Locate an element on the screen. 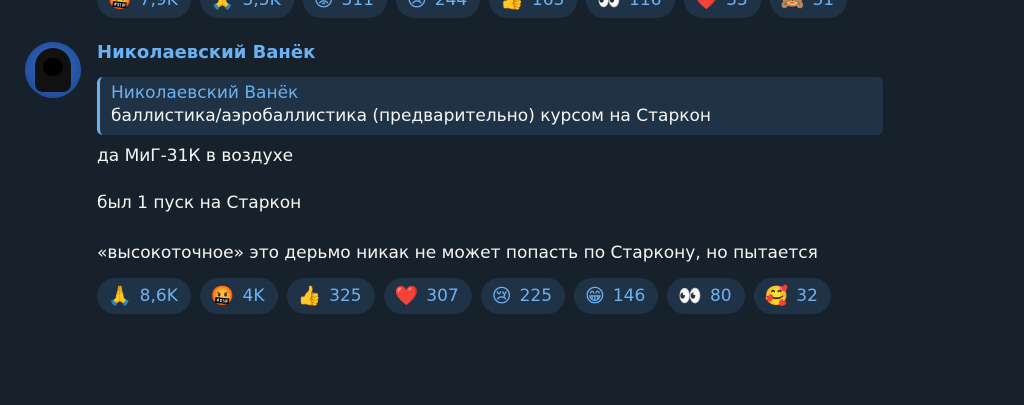  reaction-chip: 👀 116 is located at coordinates (630, 9).